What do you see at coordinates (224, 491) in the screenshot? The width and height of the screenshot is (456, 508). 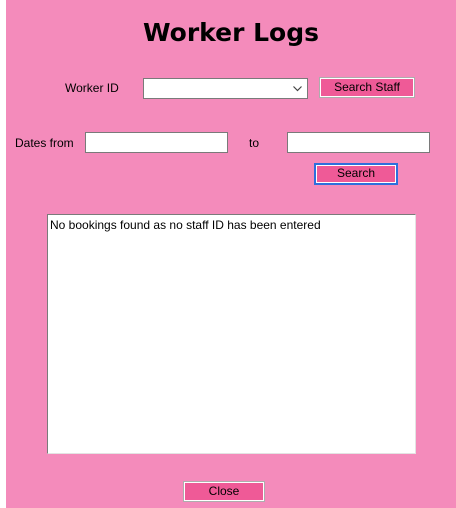 I see `close-button: Close` at bounding box center [224, 491].